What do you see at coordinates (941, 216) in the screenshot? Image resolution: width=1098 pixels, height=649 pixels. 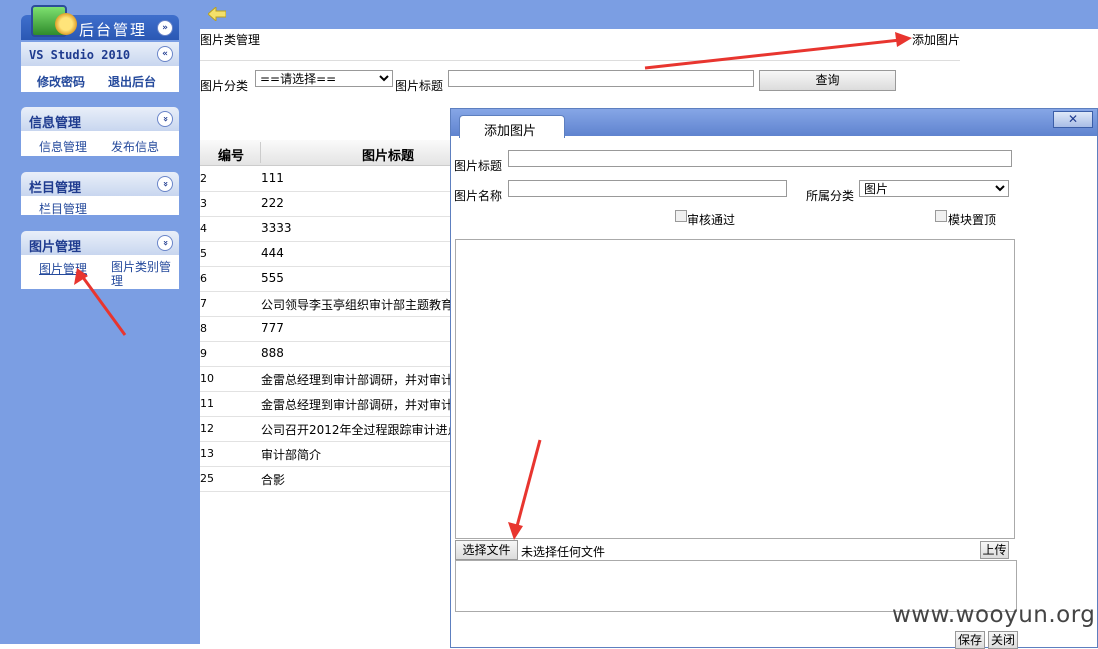 I see `top-checkbox` at bounding box center [941, 216].